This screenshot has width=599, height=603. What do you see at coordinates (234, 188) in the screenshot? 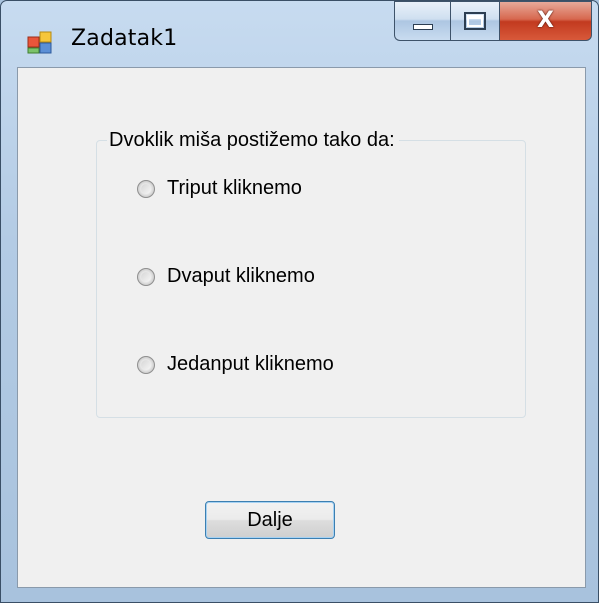
I see `radio-option-label: Triput kliknemo` at bounding box center [234, 188].